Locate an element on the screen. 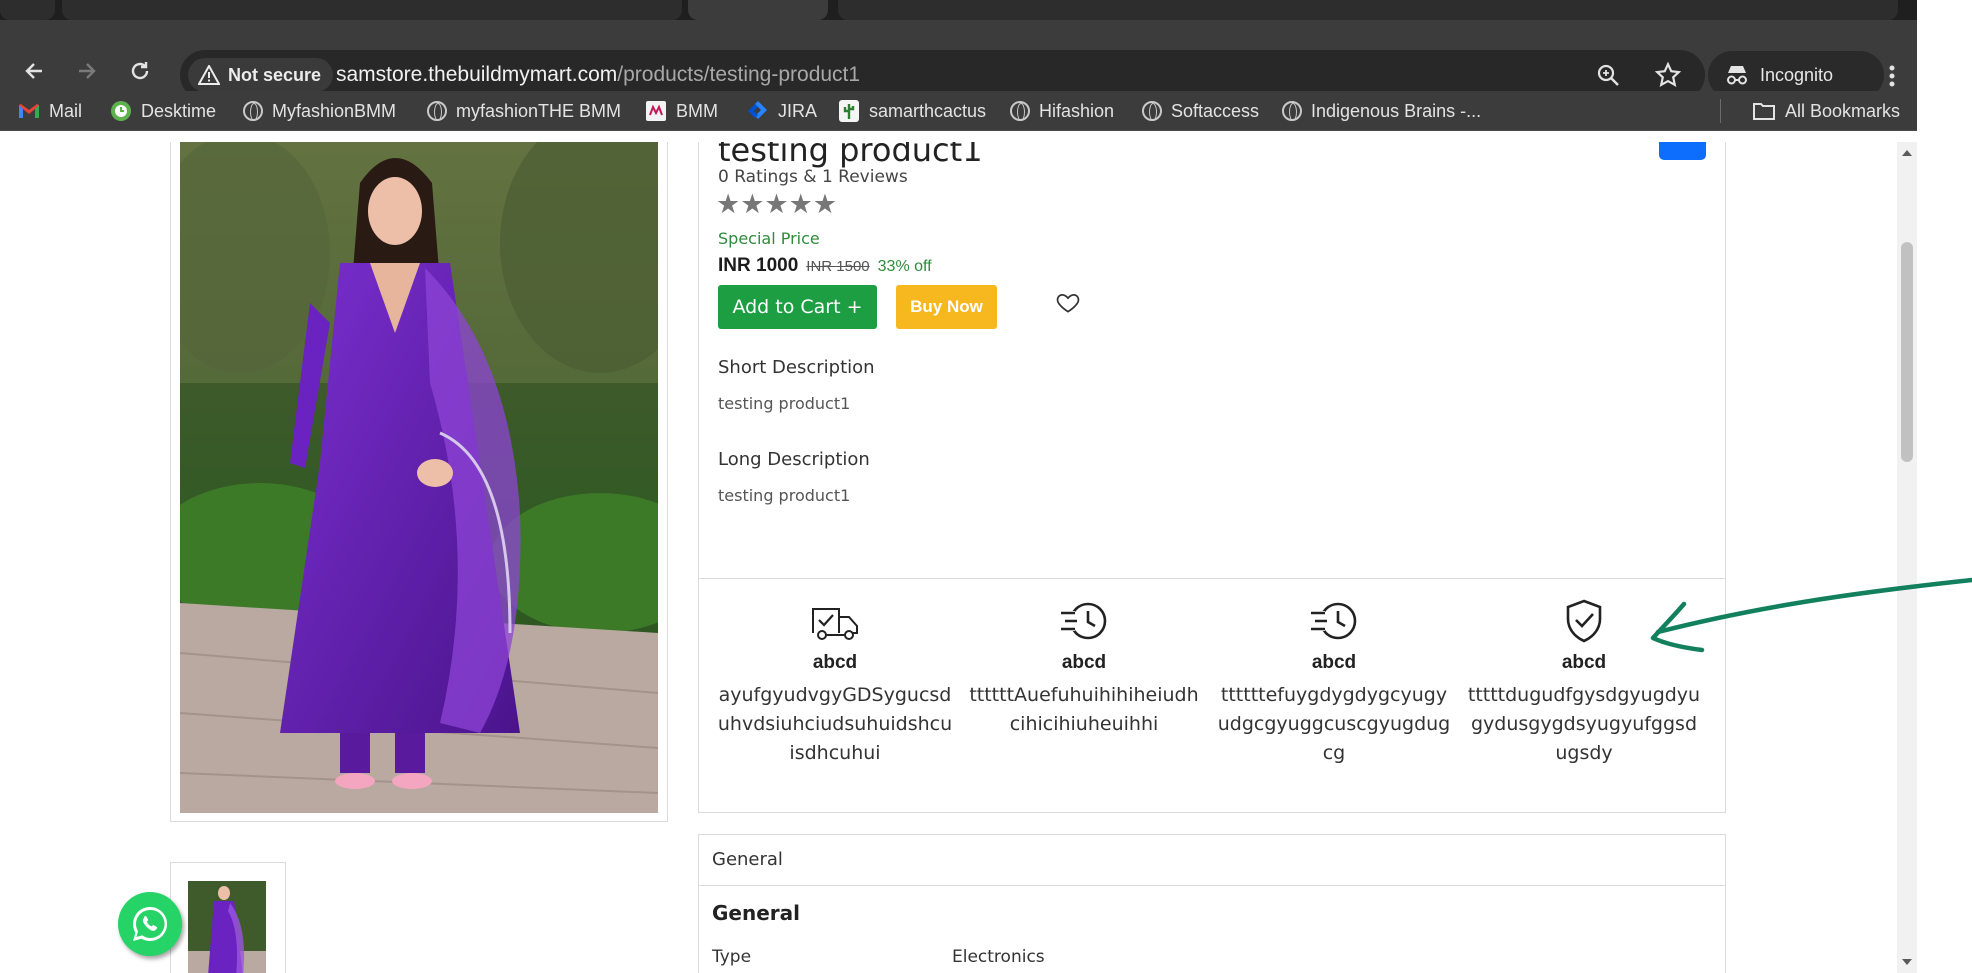 The image size is (1972, 973). bookmark-star-button is located at coordinates (1668, 75).